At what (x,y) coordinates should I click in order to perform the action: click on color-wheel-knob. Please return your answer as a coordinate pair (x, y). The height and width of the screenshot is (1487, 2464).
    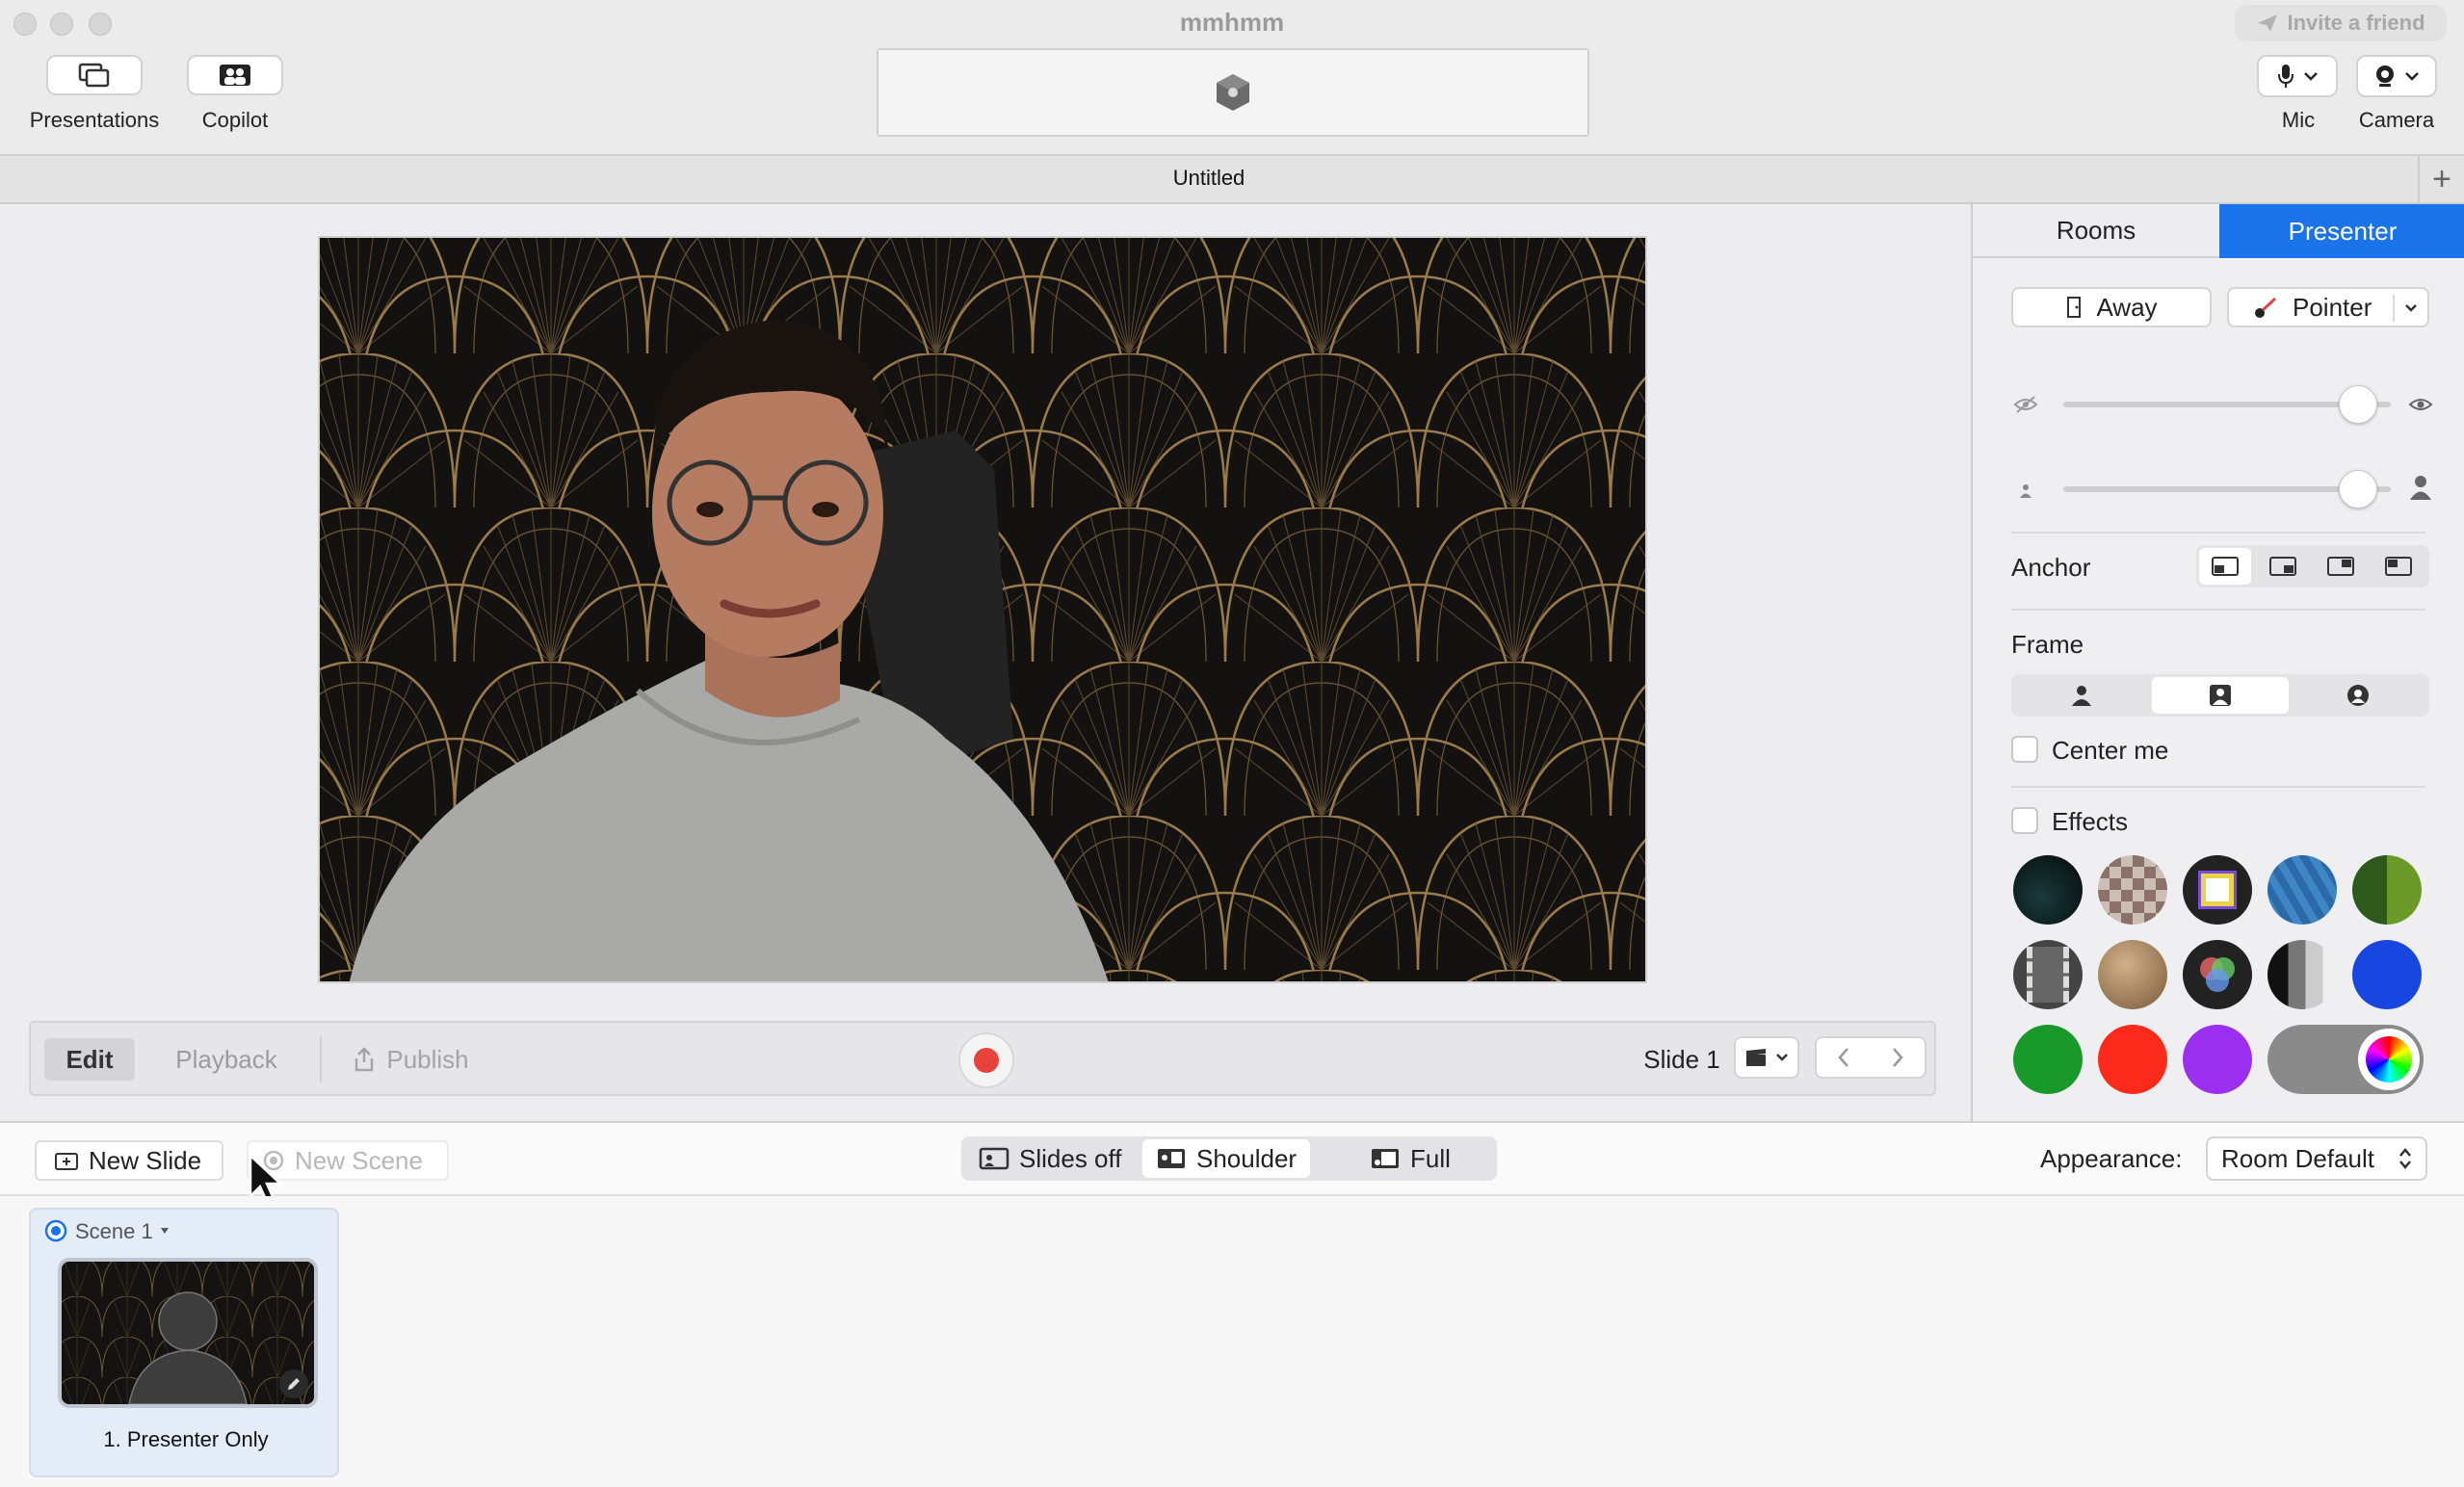
    Looking at the image, I should click on (2389, 1059).